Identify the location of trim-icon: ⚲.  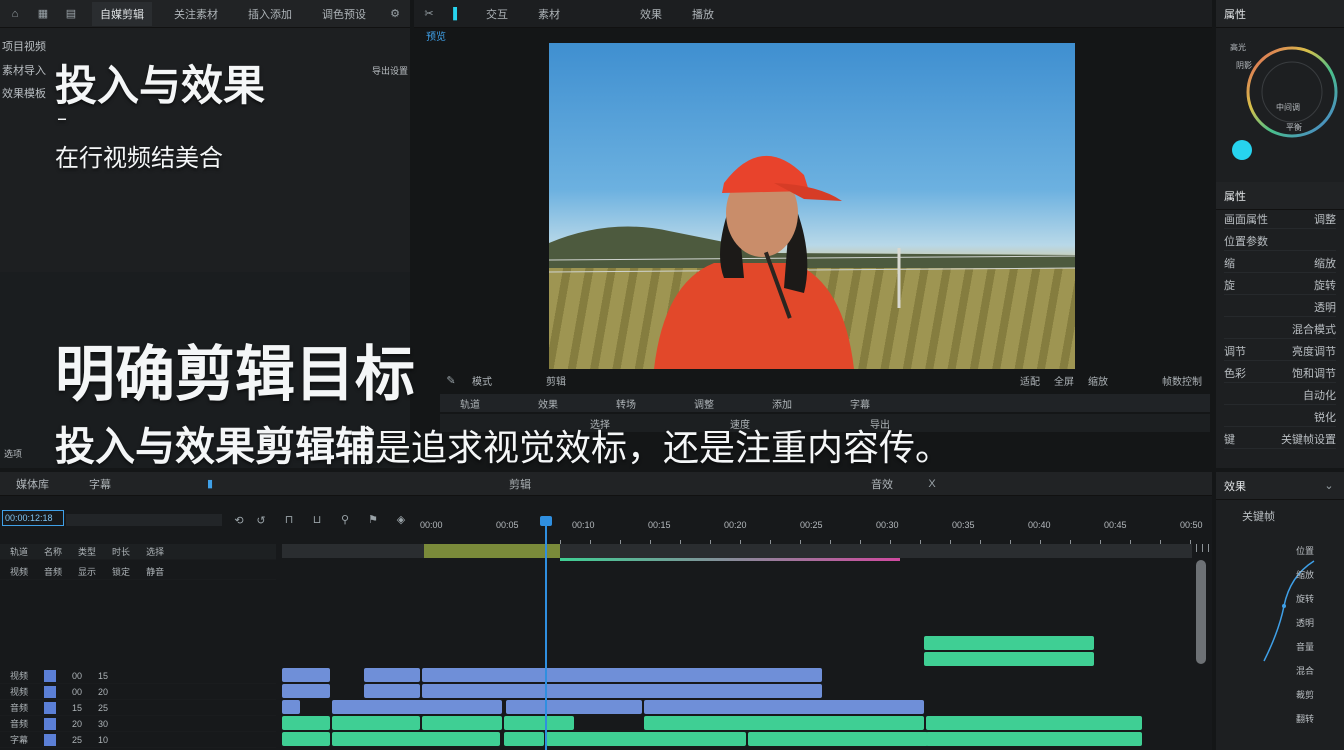
(345, 519).